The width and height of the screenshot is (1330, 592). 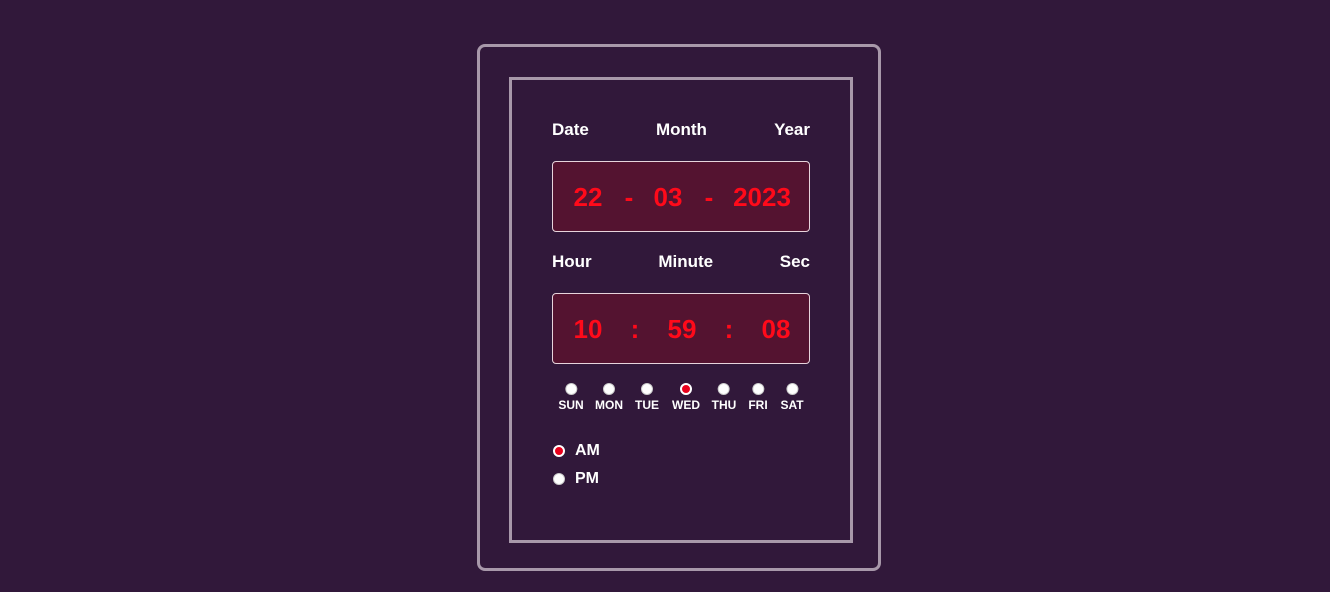 What do you see at coordinates (572, 261) in the screenshot?
I see `hour-label: Hour` at bounding box center [572, 261].